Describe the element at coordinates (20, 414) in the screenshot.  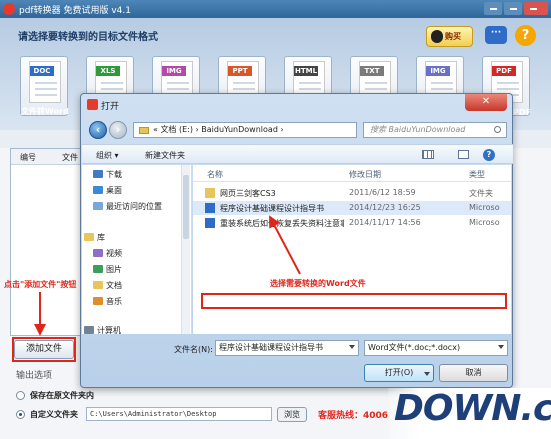
I see `custom-folder-radio` at that location.